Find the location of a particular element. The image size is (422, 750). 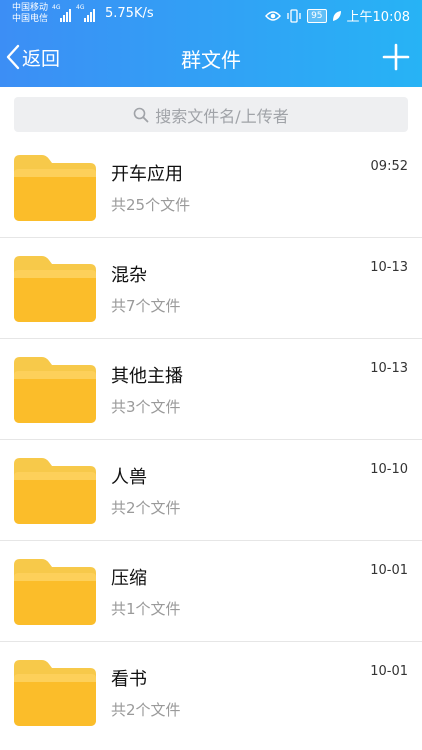

folder-name: 其他主播 is located at coordinates (147, 376).